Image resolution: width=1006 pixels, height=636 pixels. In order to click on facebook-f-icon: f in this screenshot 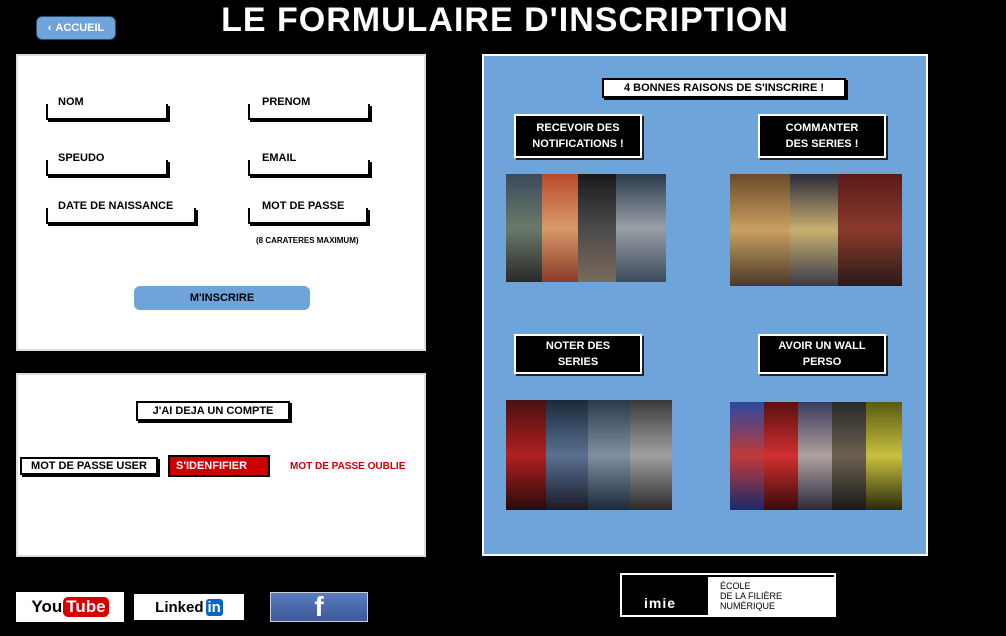, I will do `click(319, 606)`.